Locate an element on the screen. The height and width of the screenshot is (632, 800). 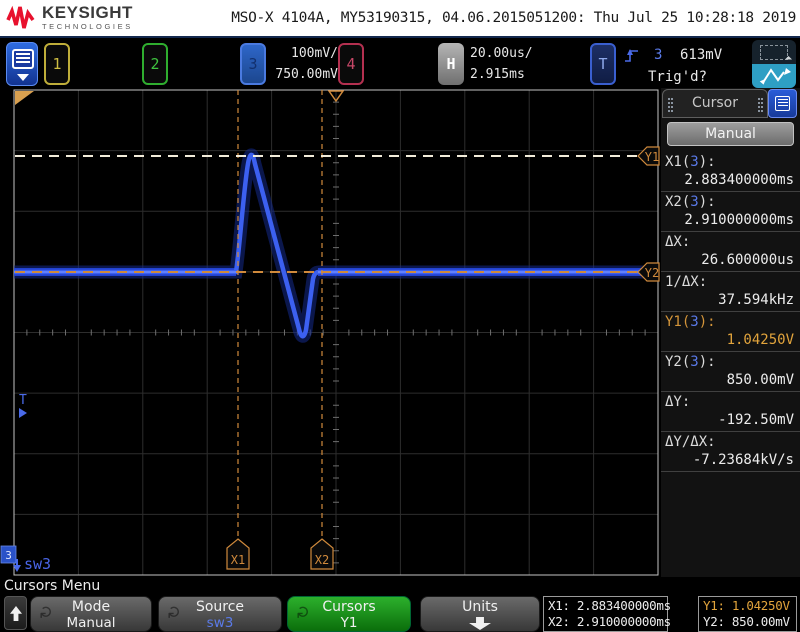
channel-2-button: 2 is located at coordinates (155, 64).